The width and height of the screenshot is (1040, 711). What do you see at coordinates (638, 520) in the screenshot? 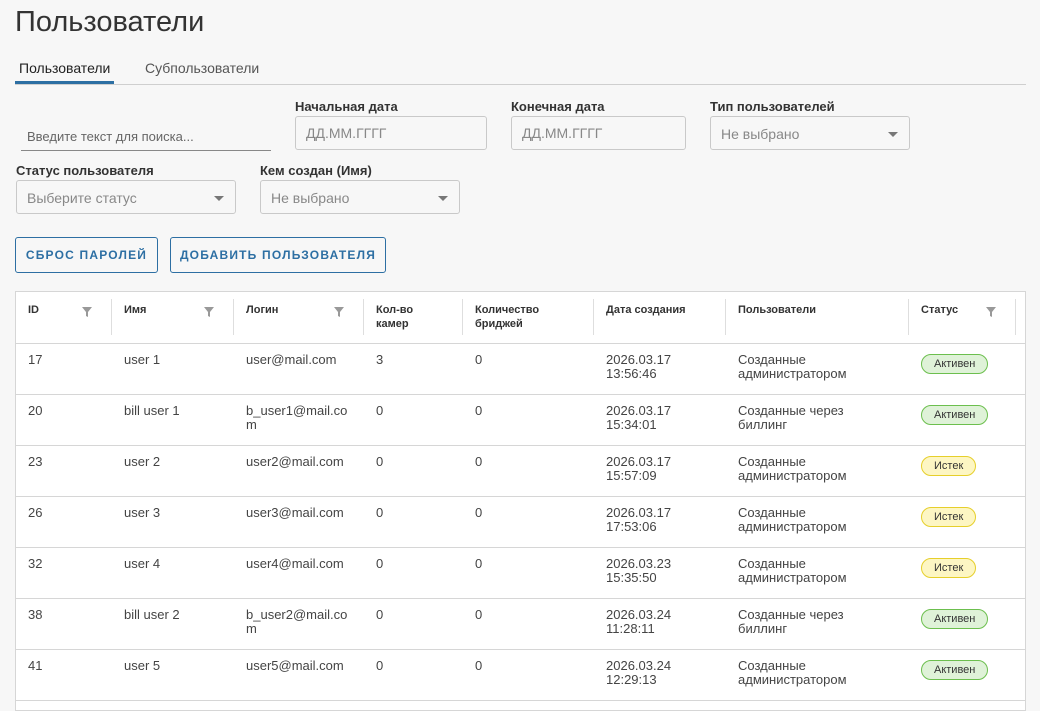
I see `cell-created: 2026.03.17 17:53:06` at bounding box center [638, 520].